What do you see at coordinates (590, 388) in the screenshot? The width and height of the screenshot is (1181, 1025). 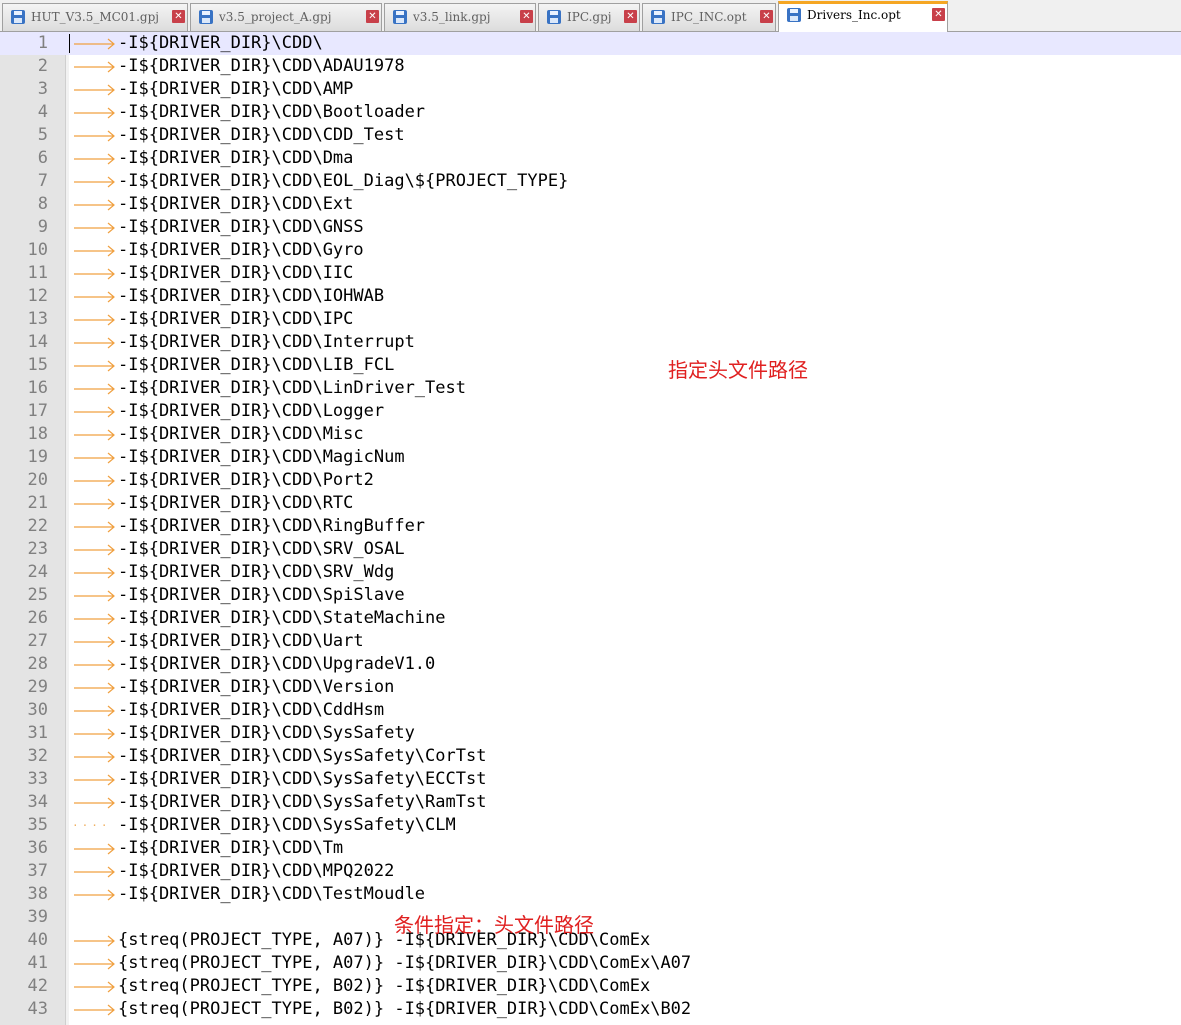 I see `code-line: 16 -I${DRIVER_DIR}\CDD\LinDriver_Test` at bounding box center [590, 388].